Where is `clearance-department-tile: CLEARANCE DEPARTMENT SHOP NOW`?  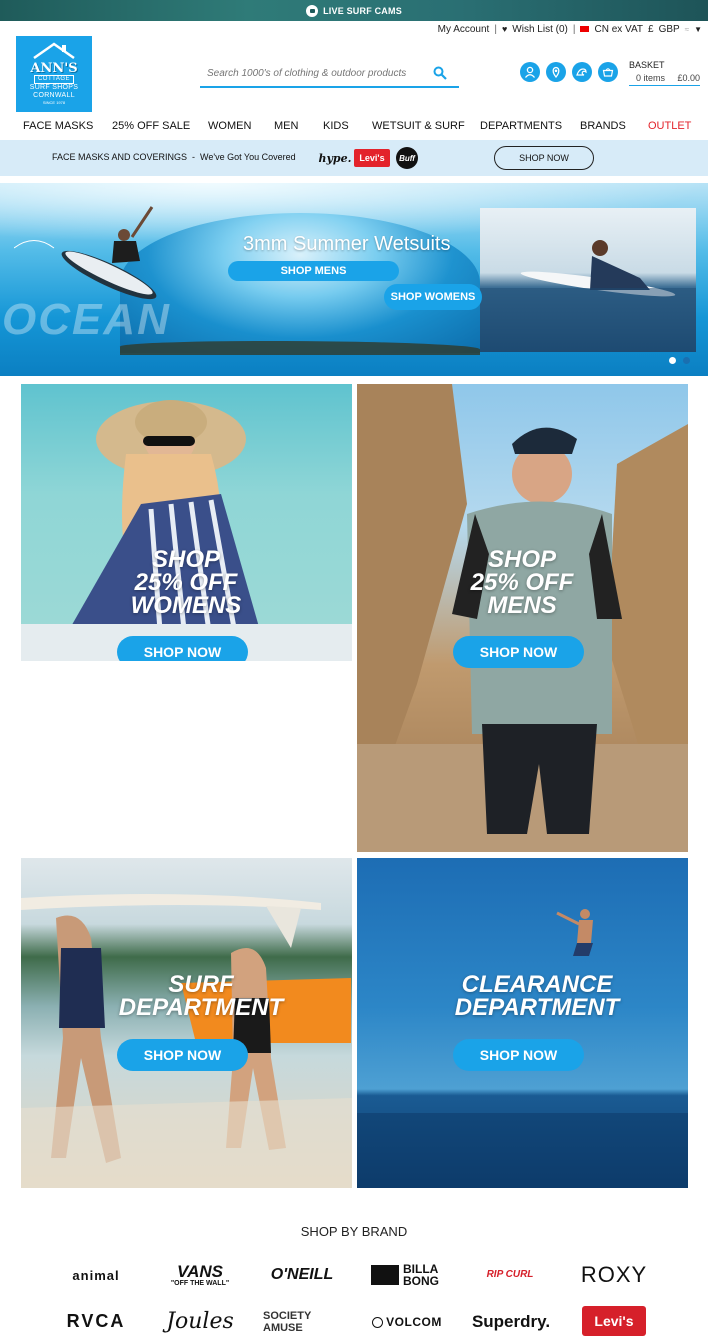 clearance-department-tile: CLEARANCE DEPARTMENT SHOP NOW is located at coordinates (522, 1023).